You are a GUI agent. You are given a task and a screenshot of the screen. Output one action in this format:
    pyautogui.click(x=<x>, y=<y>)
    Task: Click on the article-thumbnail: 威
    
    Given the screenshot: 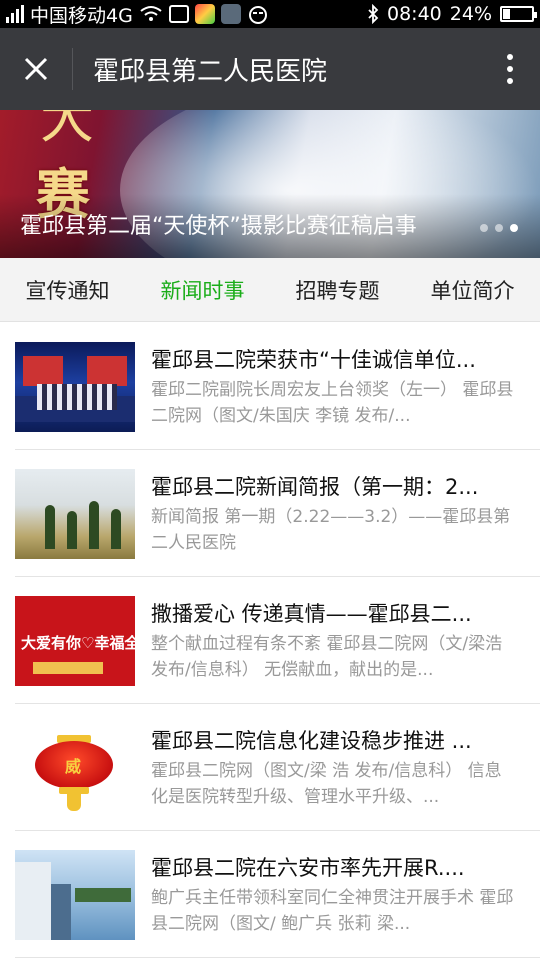 What is the action you would take?
    pyautogui.click(x=75, y=767)
    